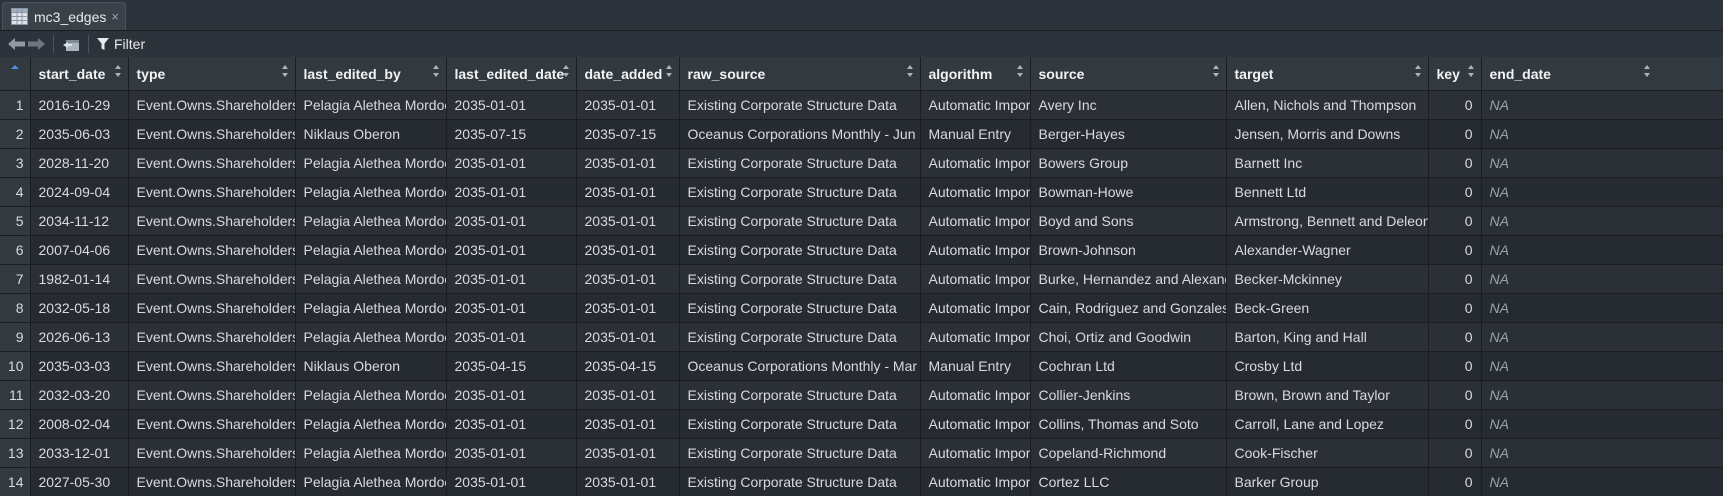  Describe the element at coordinates (1128, 279) in the screenshot. I see `cell-source: Burke, Hernandez and Alexander` at that location.